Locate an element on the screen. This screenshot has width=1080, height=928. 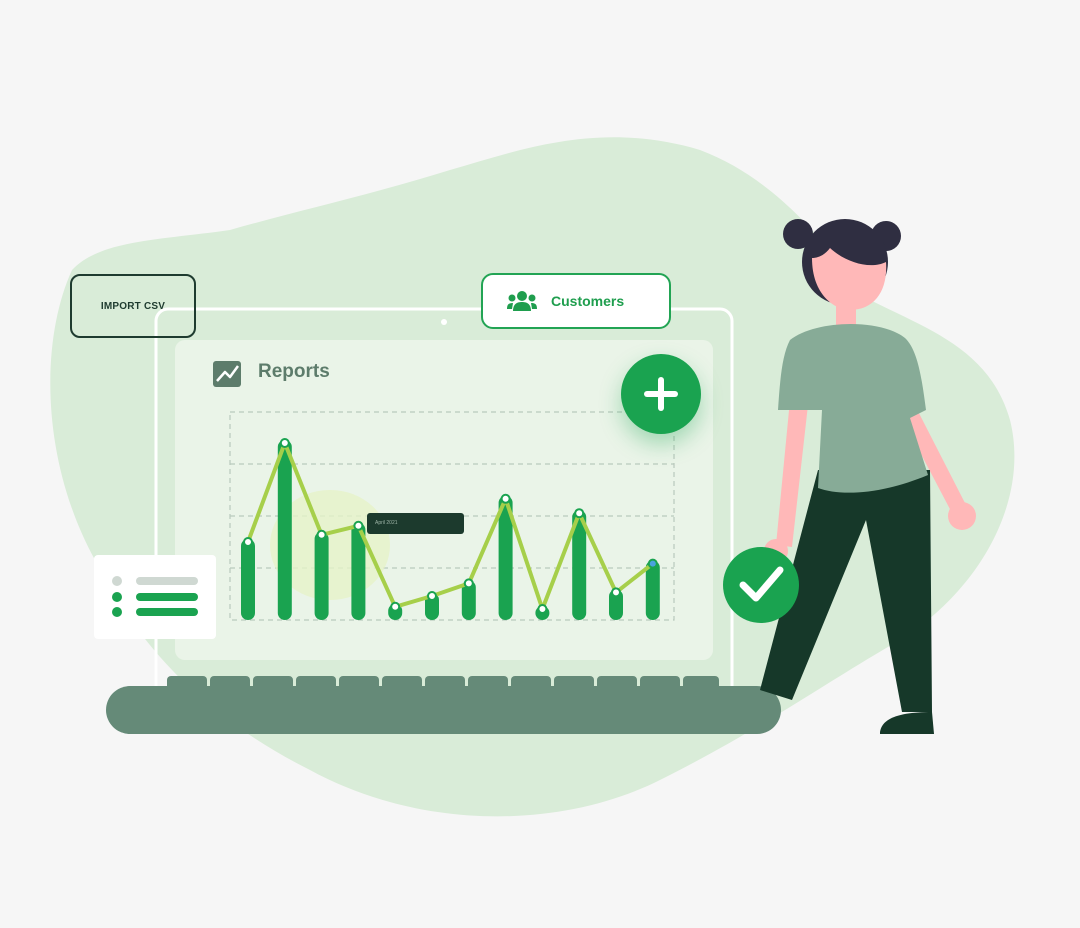
laptop-camera is located at coordinates (444, 322).